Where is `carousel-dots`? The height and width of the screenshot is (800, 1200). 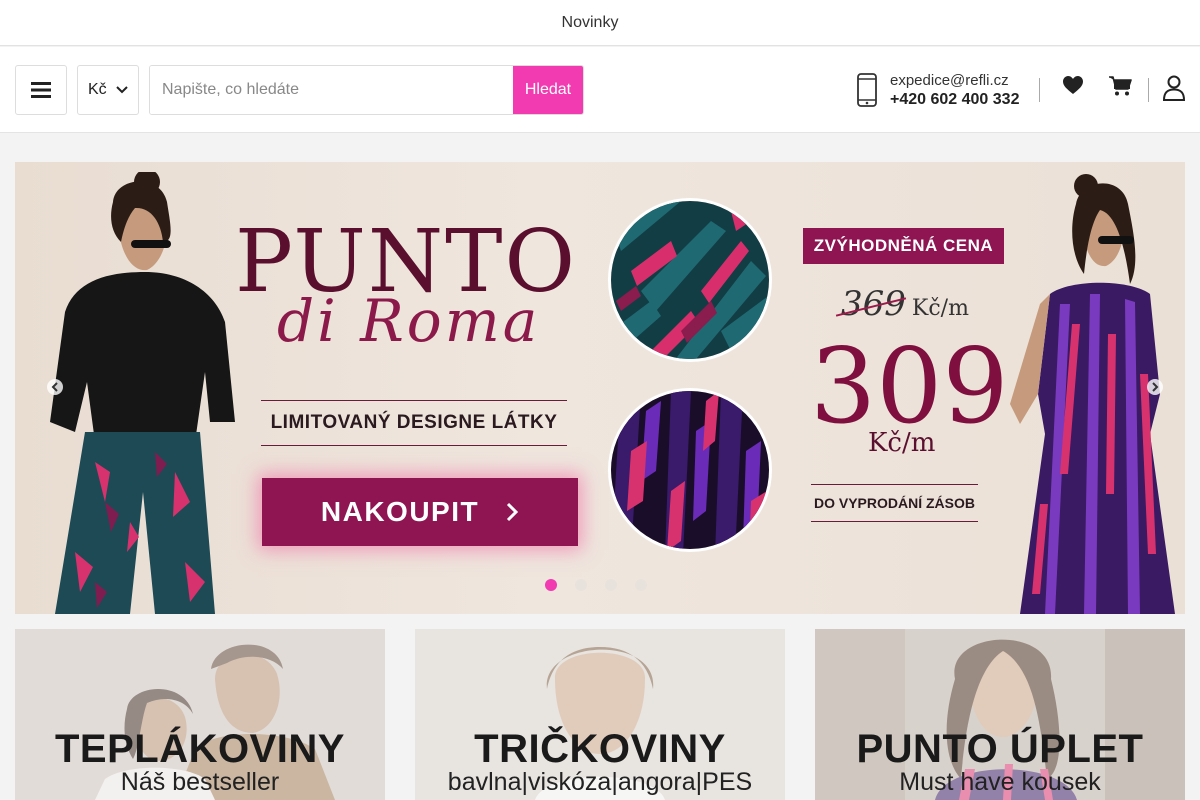 carousel-dots is located at coordinates (605, 585).